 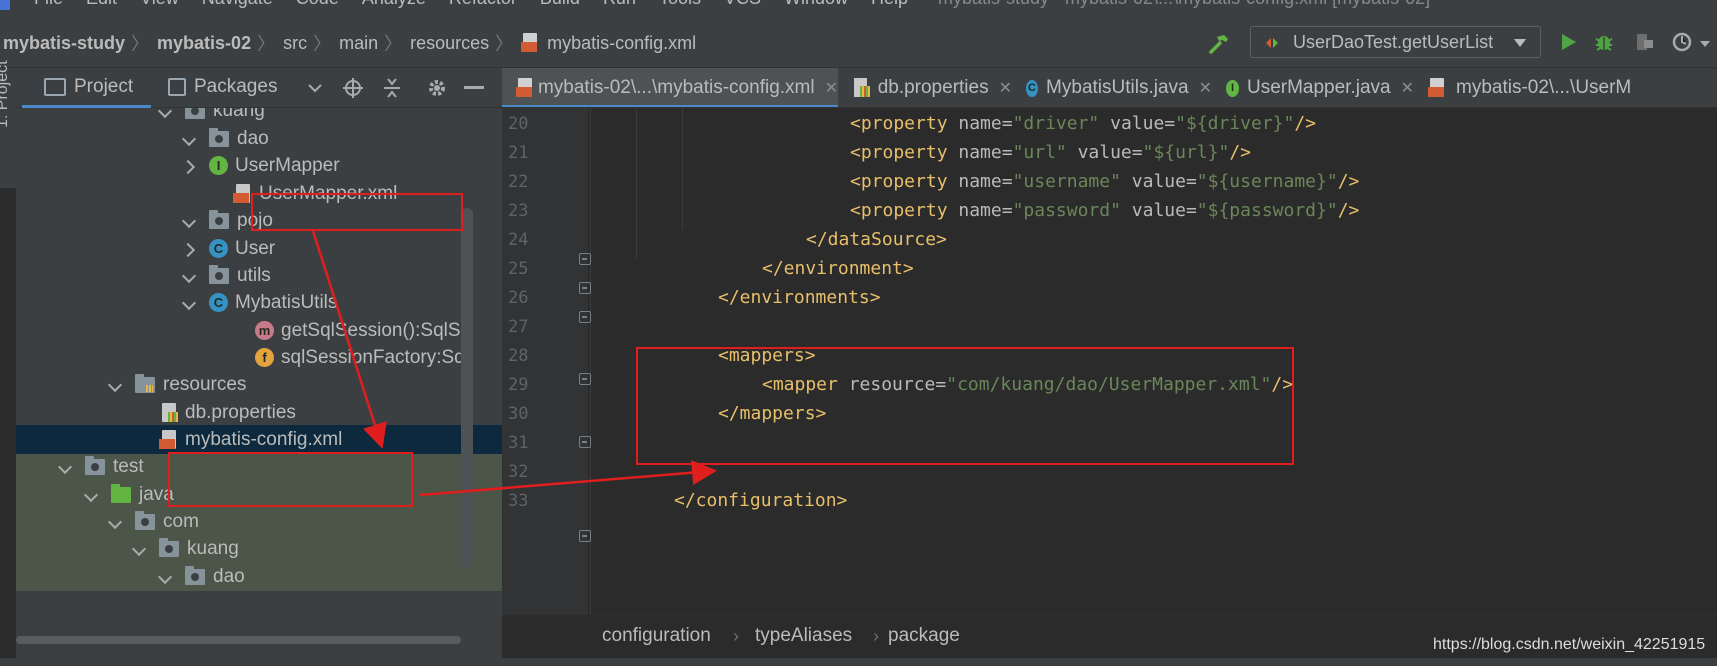 I want to click on tool-window-strip: 1: Project, so click(x=8, y=124).